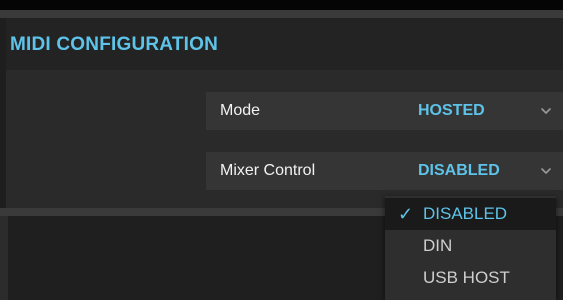 Image resolution: width=563 pixels, height=300 pixels. What do you see at coordinates (240, 110) in the screenshot?
I see `mode-label: Mode` at bounding box center [240, 110].